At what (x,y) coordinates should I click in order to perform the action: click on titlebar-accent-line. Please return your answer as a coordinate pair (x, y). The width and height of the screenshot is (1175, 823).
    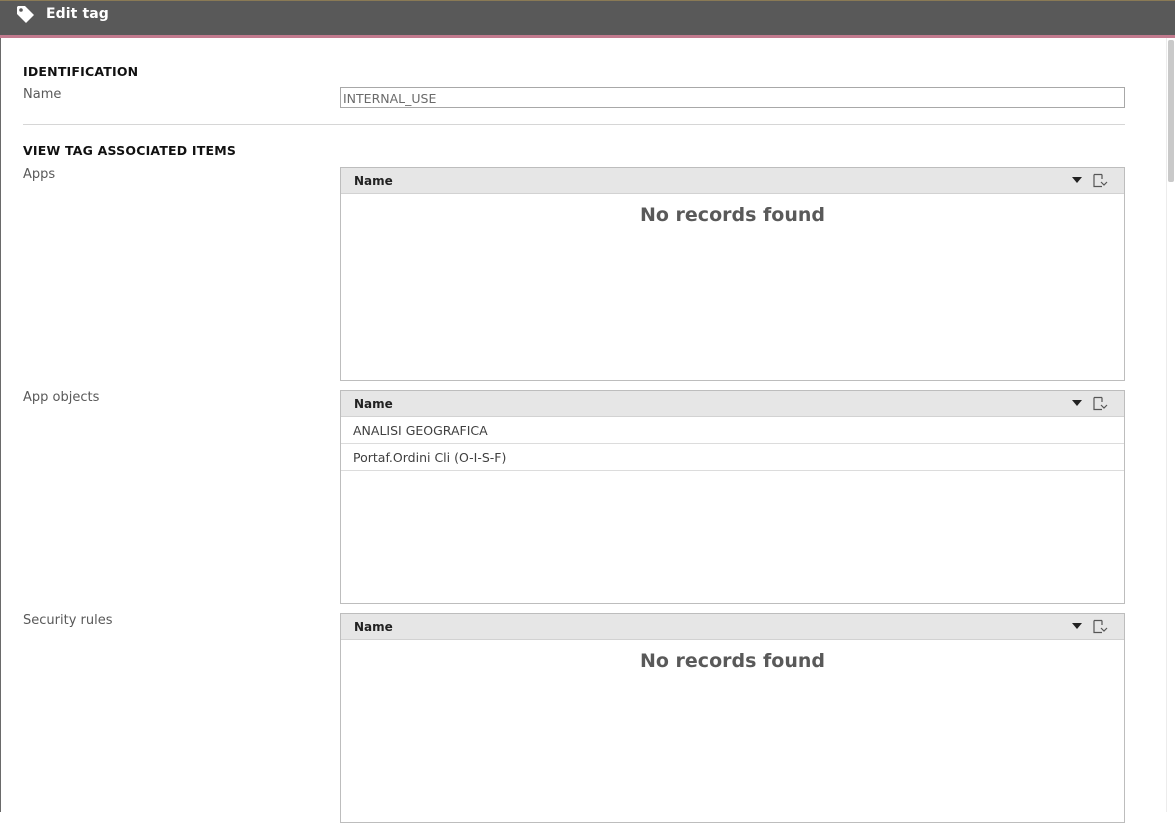
    Looking at the image, I should click on (587, 36).